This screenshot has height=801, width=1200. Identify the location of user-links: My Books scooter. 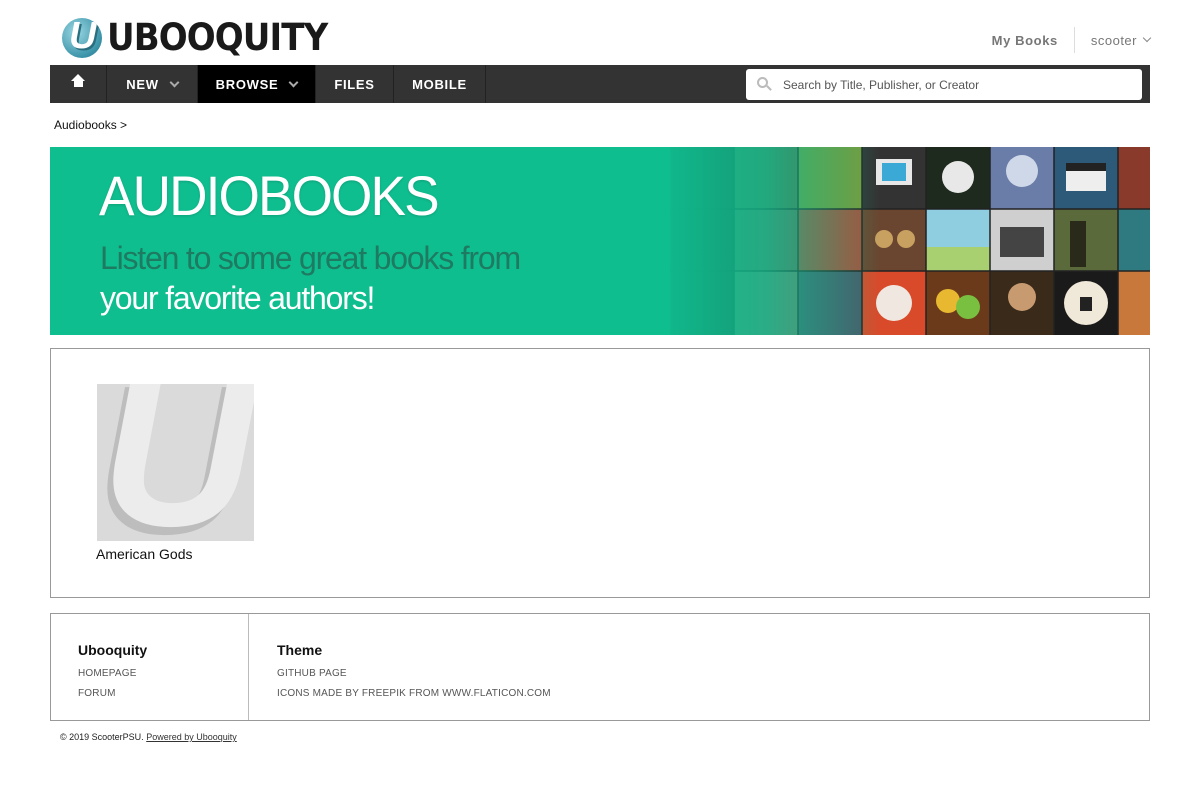
(1072, 40).